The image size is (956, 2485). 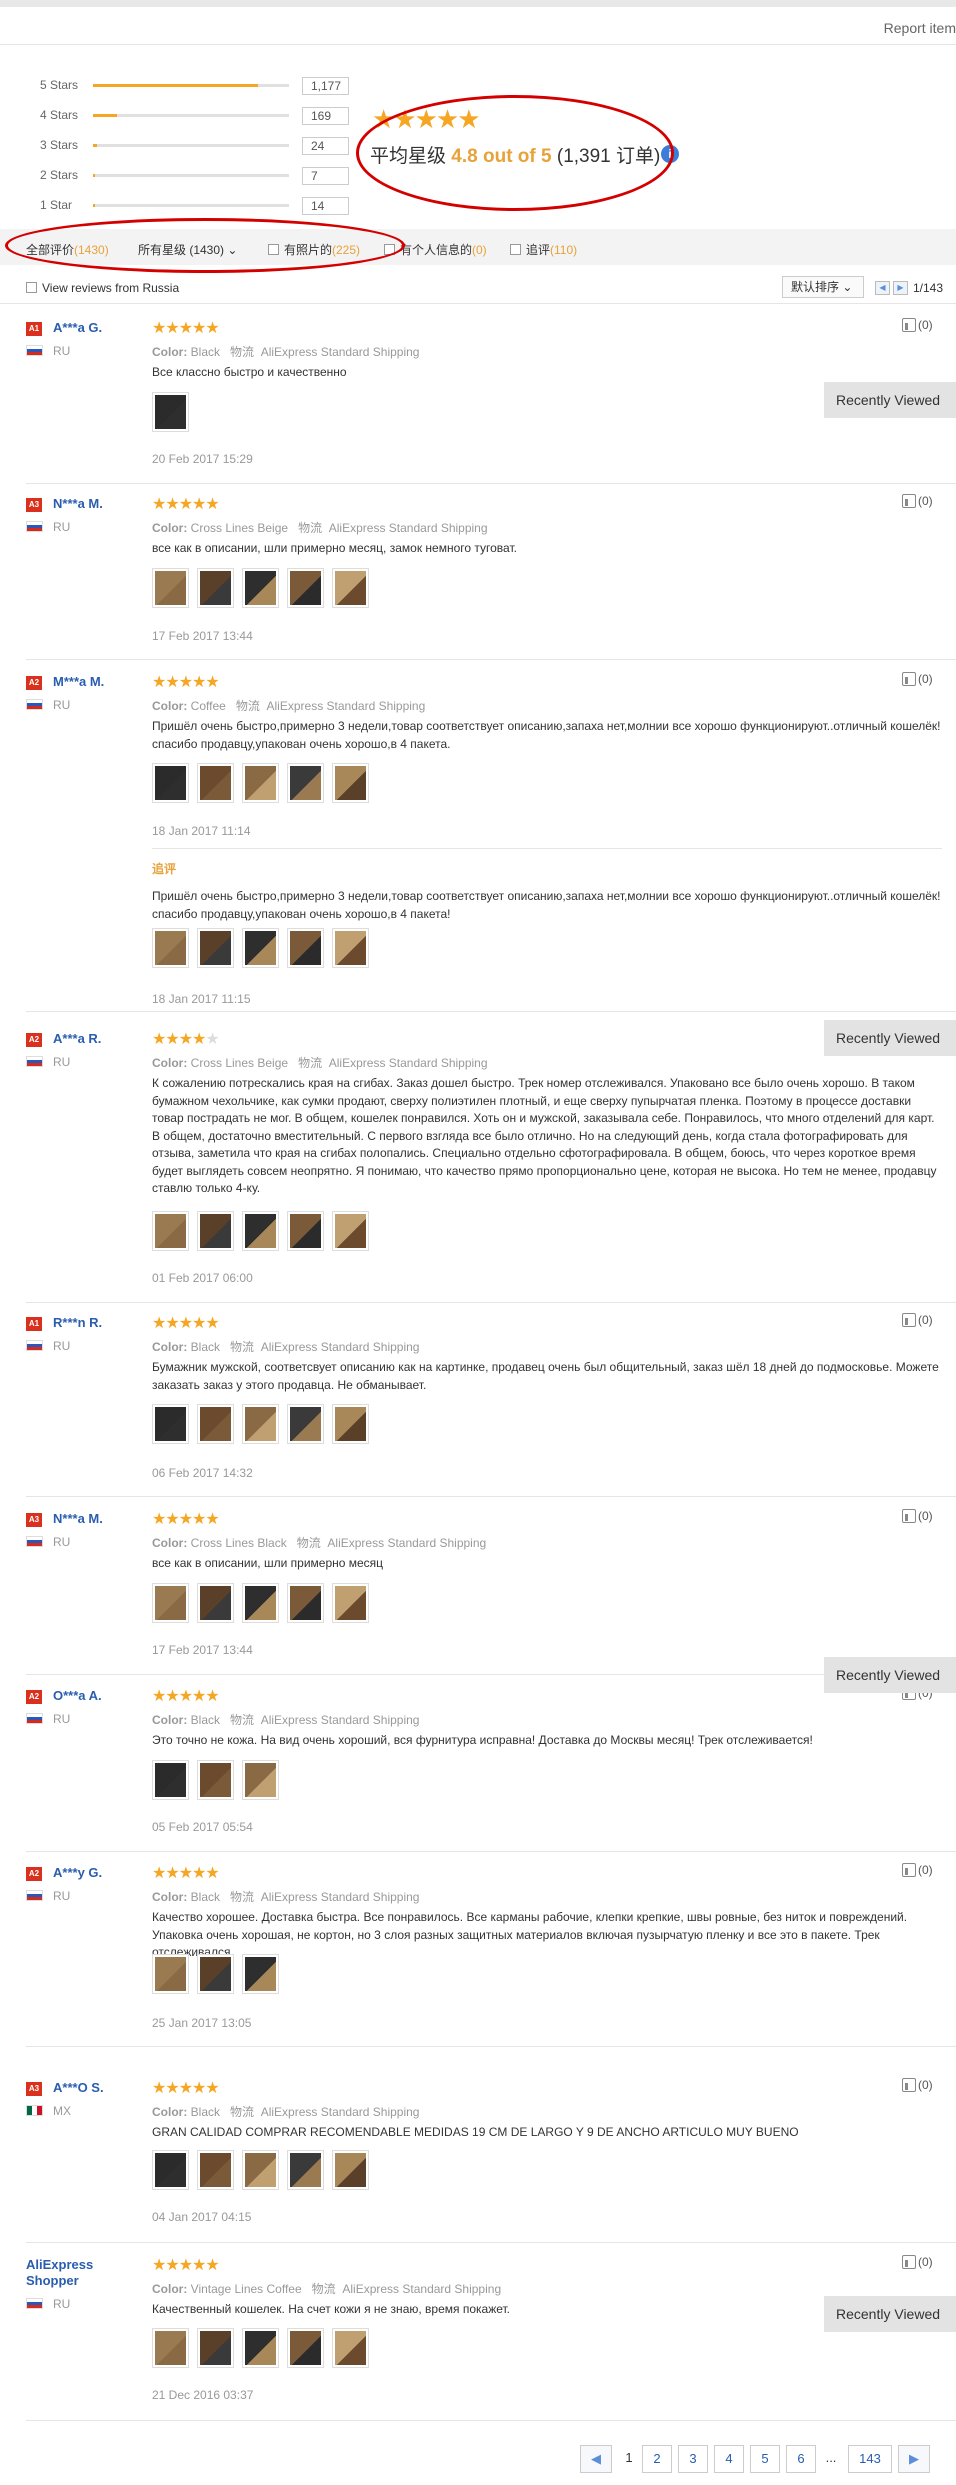 I want to click on breakdown-label-1: 1 Star, so click(x=62, y=205).